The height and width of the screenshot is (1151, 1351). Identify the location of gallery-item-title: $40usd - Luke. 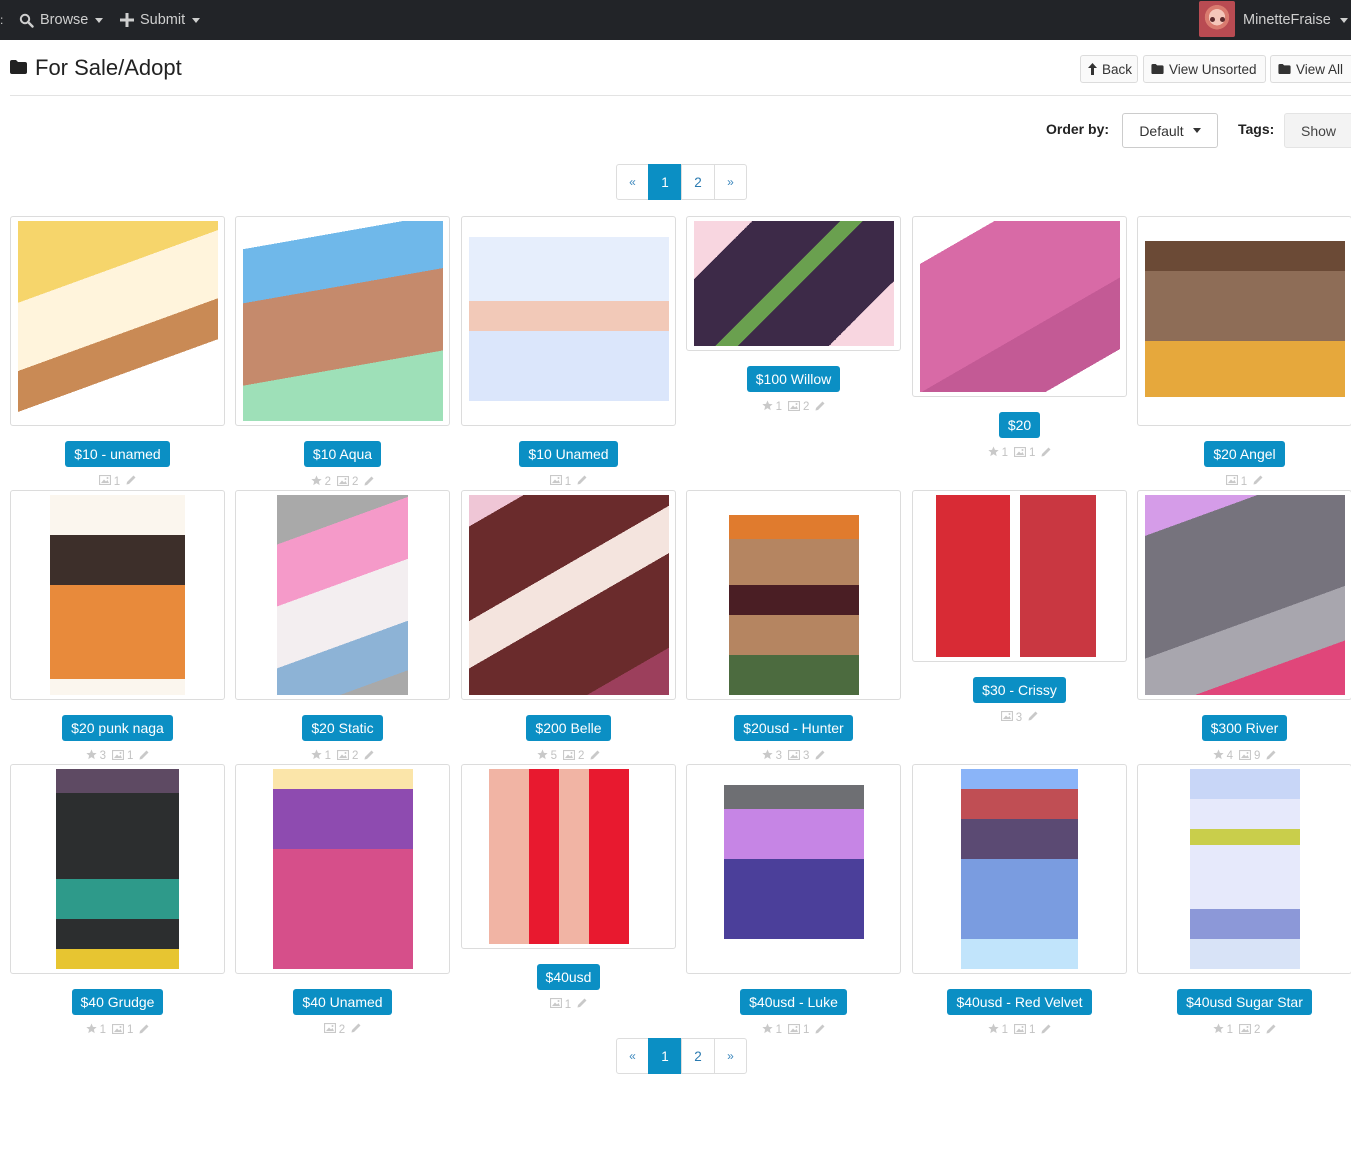
(793, 1002).